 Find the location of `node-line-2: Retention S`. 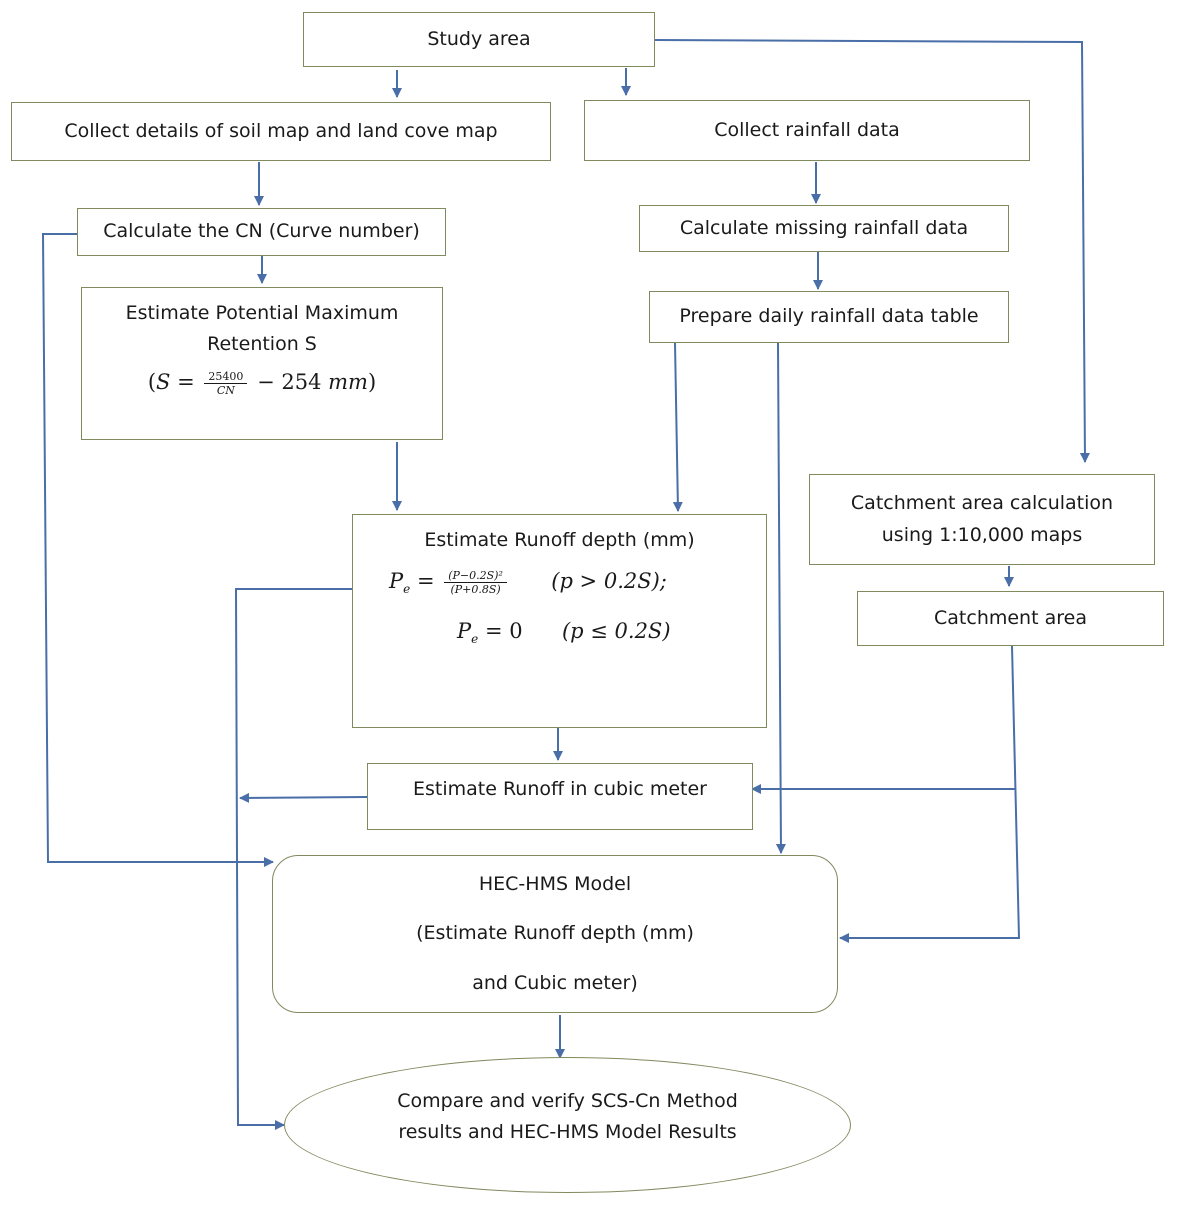

node-line-2: Retention S is located at coordinates (262, 344).